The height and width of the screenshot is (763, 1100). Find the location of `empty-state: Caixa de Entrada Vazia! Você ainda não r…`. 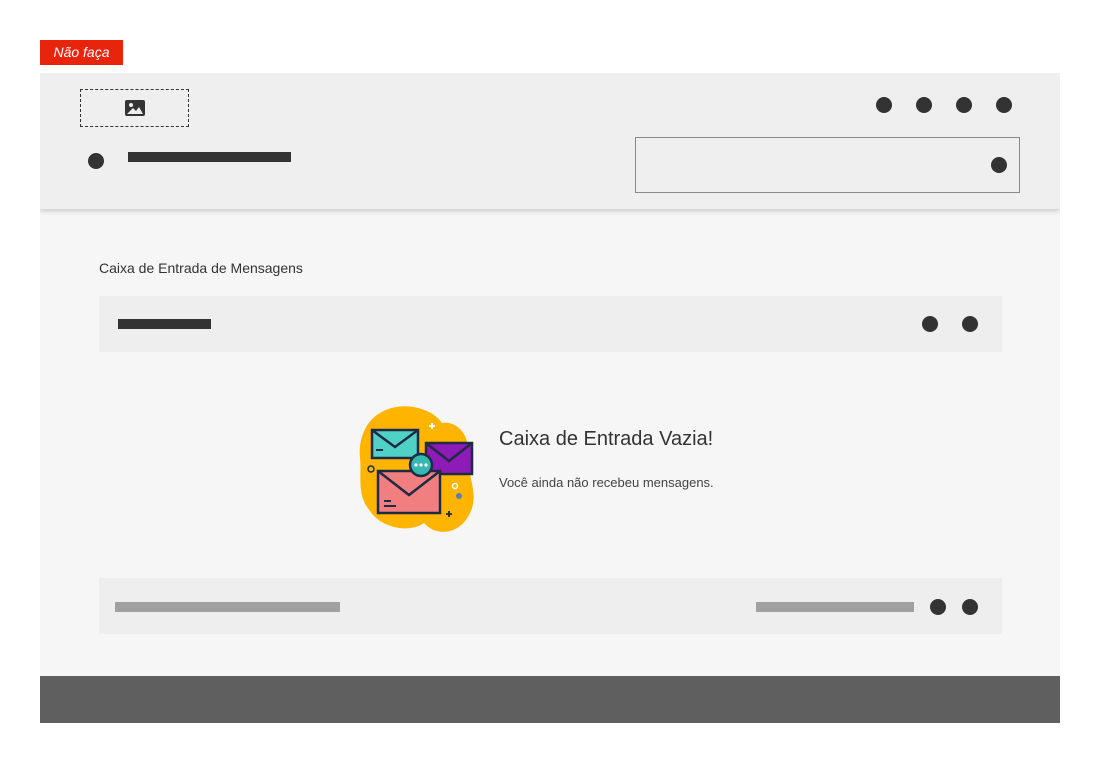

empty-state: Caixa de Entrada Vazia! Você ainda não r… is located at coordinates (568, 470).